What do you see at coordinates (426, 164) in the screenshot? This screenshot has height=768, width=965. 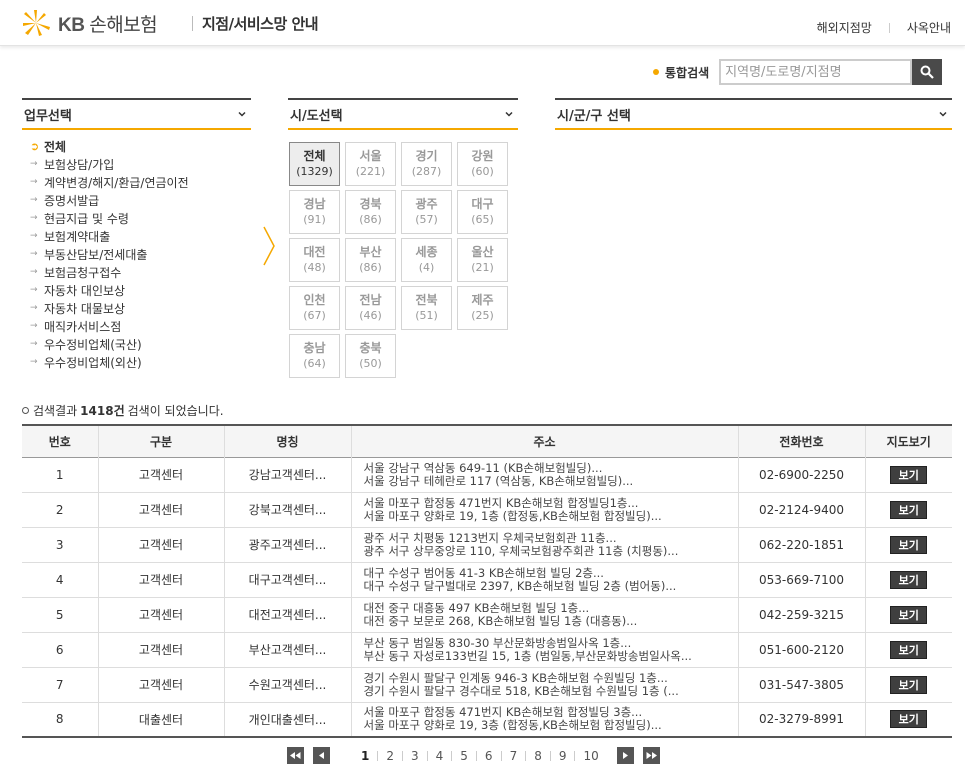 I see `region-button: 경기 (287)` at bounding box center [426, 164].